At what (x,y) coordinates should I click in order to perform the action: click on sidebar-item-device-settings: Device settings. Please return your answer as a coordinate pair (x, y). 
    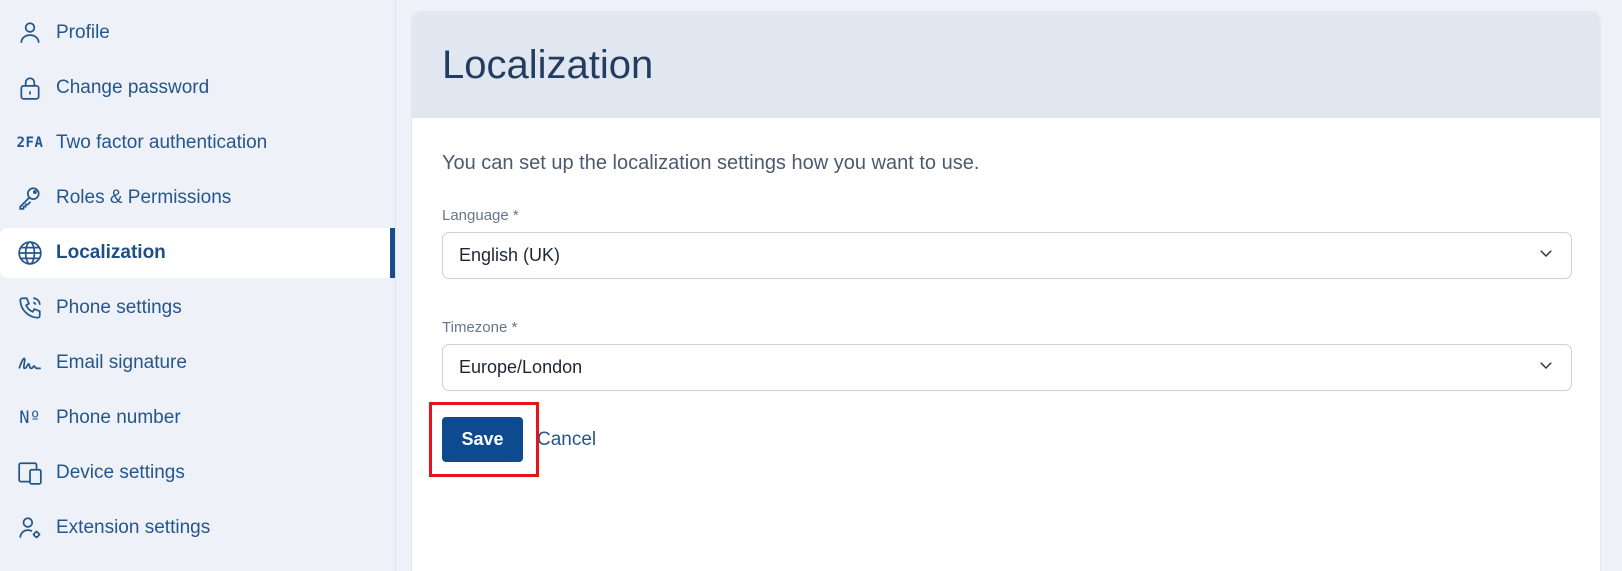
    Looking at the image, I should click on (197, 473).